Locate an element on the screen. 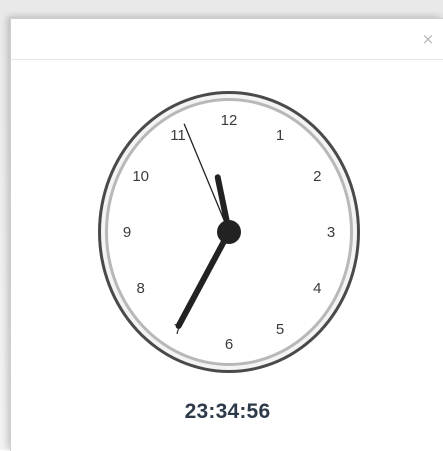 The width and height of the screenshot is (443, 451). clock-numeral-3: 3 is located at coordinates (331, 232).